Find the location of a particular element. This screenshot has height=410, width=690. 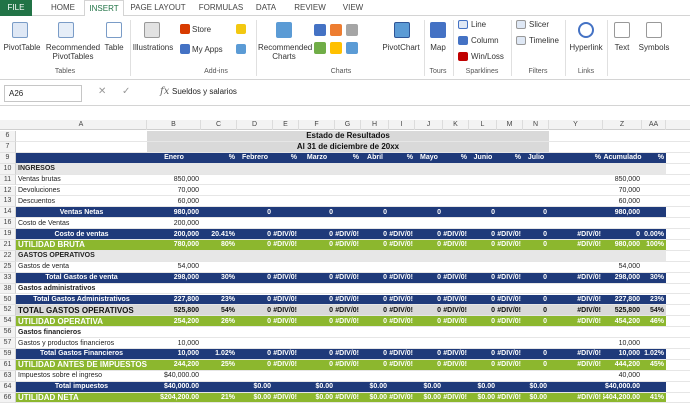

cell: 10,000 is located at coordinates (622, 343).